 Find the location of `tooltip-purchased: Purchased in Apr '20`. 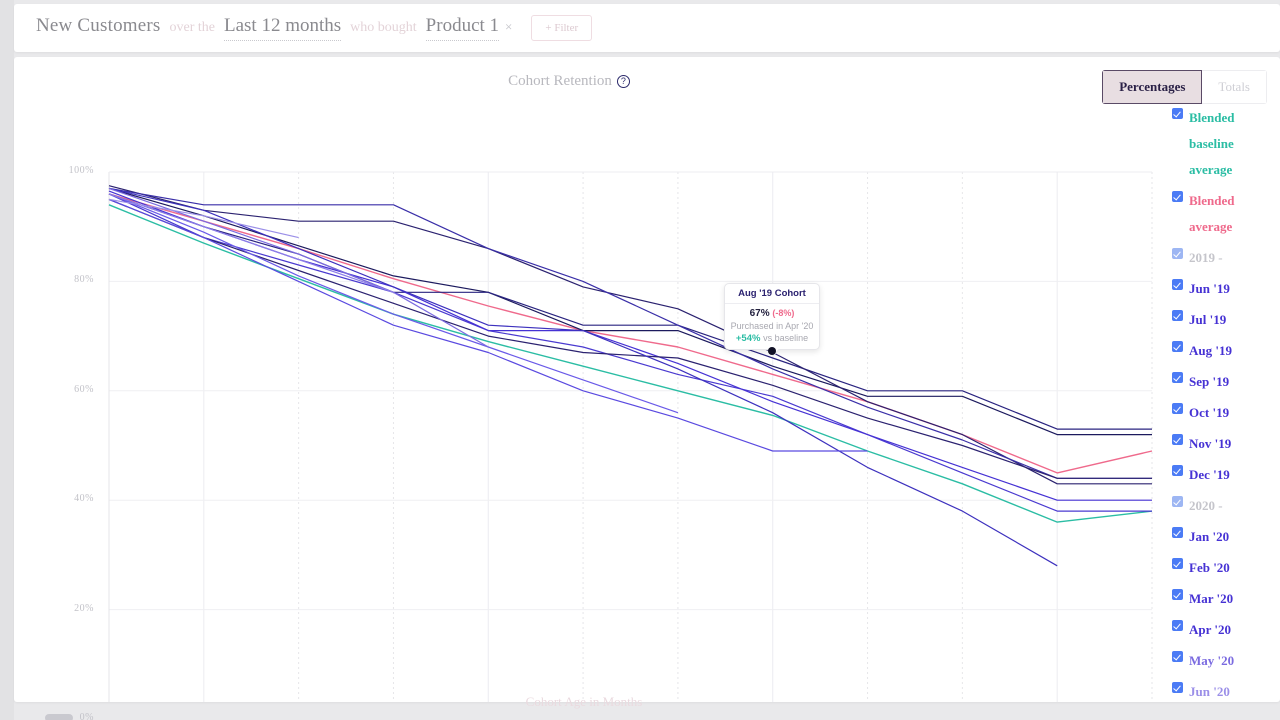

tooltip-purchased: Purchased in Apr '20 is located at coordinates (772, 326).